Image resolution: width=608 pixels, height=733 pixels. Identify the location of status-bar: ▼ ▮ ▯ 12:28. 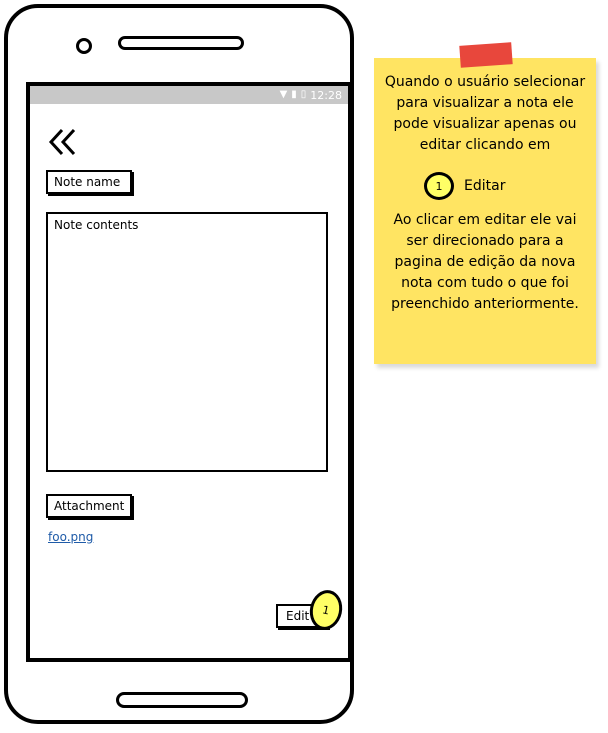
(189, 95).